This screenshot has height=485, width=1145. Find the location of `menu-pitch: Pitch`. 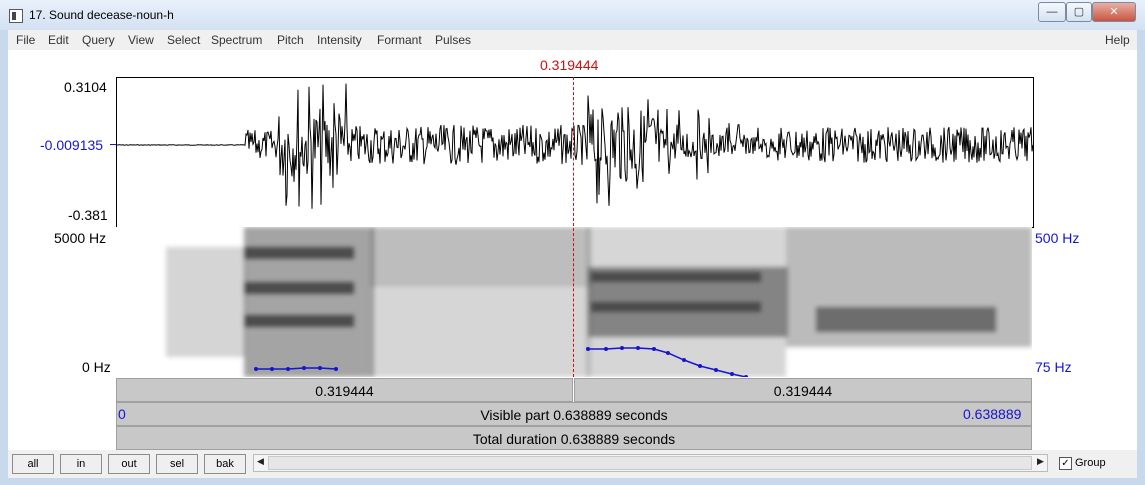

menu-pitch: Pitch is located at coordinates (290, 40).